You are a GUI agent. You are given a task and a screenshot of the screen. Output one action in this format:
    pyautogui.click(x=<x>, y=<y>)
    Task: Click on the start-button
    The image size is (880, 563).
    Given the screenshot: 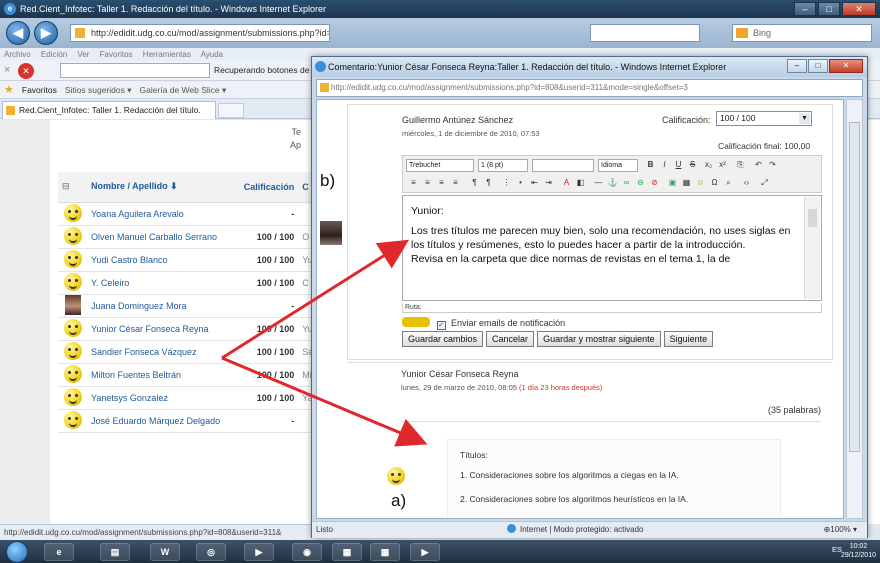 What is the action you would take?
    pyautogui.click(x=17, y=552)
    